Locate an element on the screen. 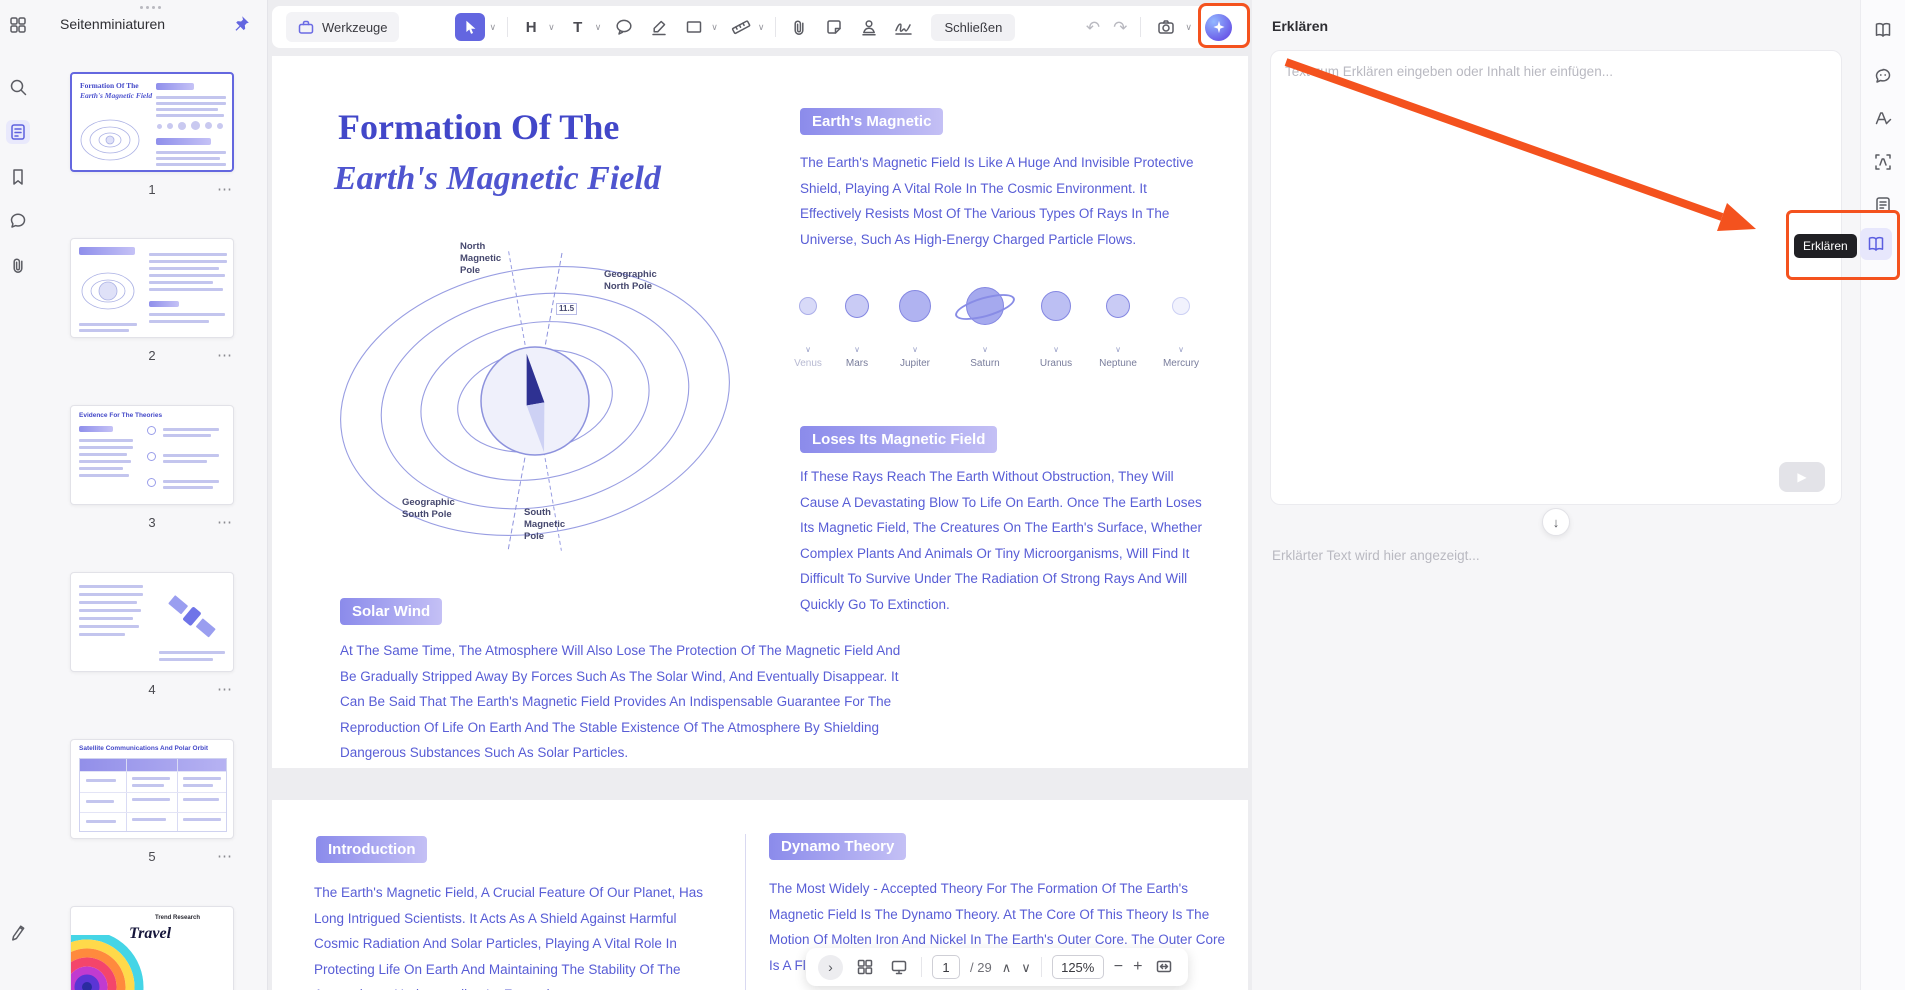 This screenshot has width=1905, height=990. proofread-icon is located at coordinates (1883, 119).